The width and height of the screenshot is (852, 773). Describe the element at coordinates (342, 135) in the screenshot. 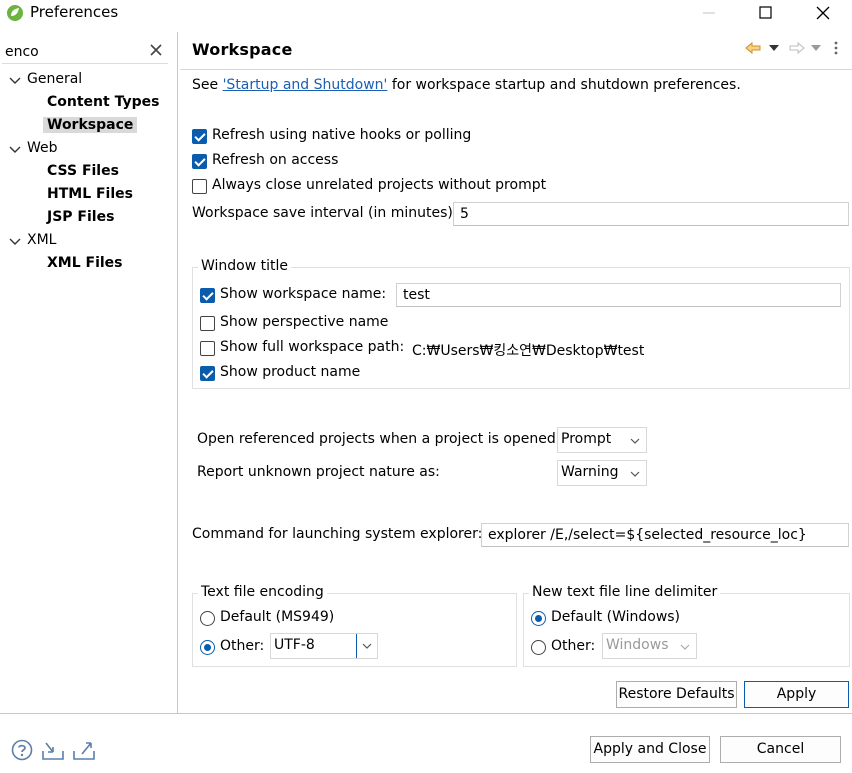

I see `checkbox-label: Refresh using native hooks or polling` at that location.